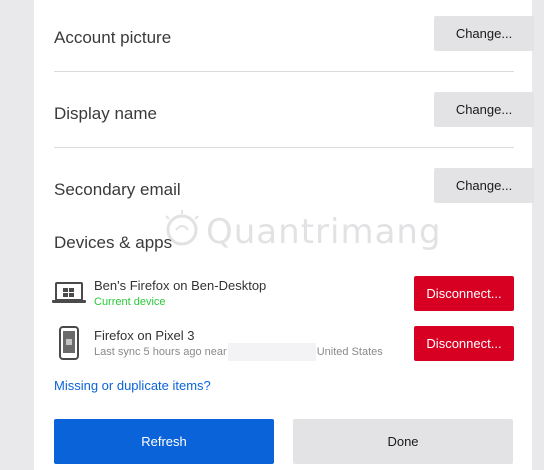  What do you see at coordinates (271, 352) in the screenshot?
I see `redacted-location` at bounding box center [271, 352].